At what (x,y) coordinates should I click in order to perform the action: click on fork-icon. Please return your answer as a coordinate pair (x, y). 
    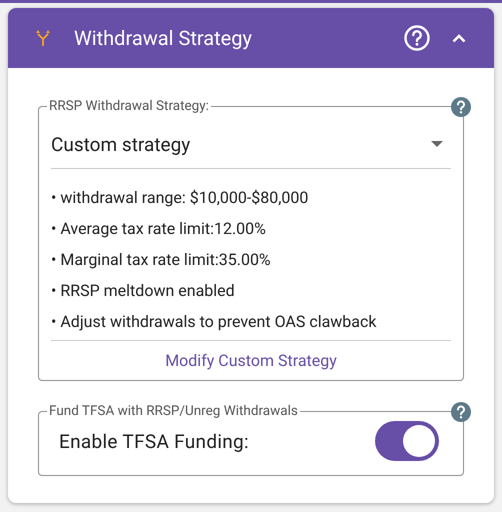
    Looking at the image, I should click on (43, 38).